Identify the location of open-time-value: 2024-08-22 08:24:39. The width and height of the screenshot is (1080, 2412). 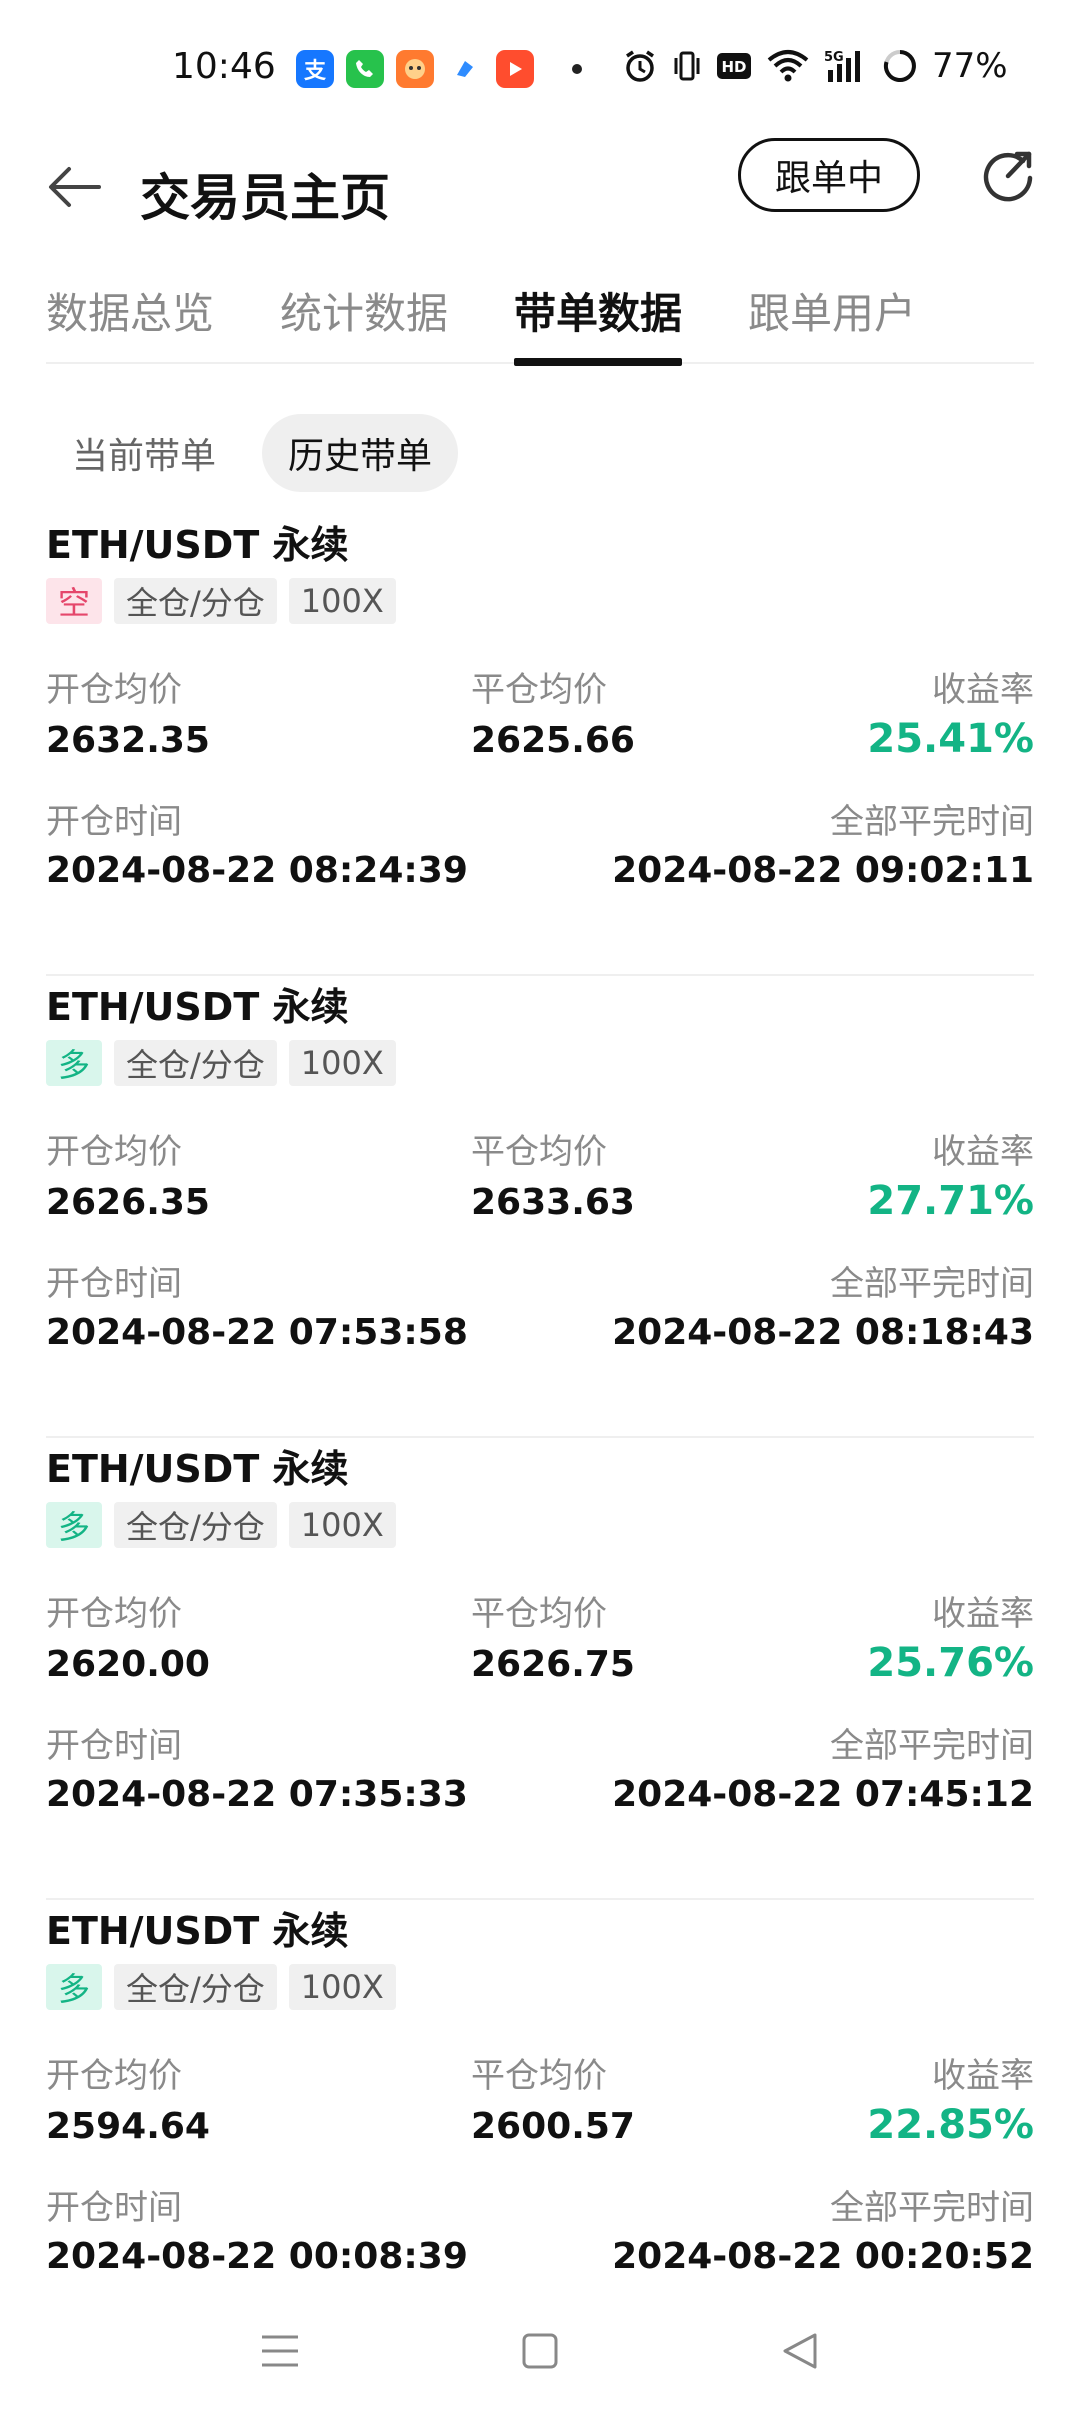
(257, 870).